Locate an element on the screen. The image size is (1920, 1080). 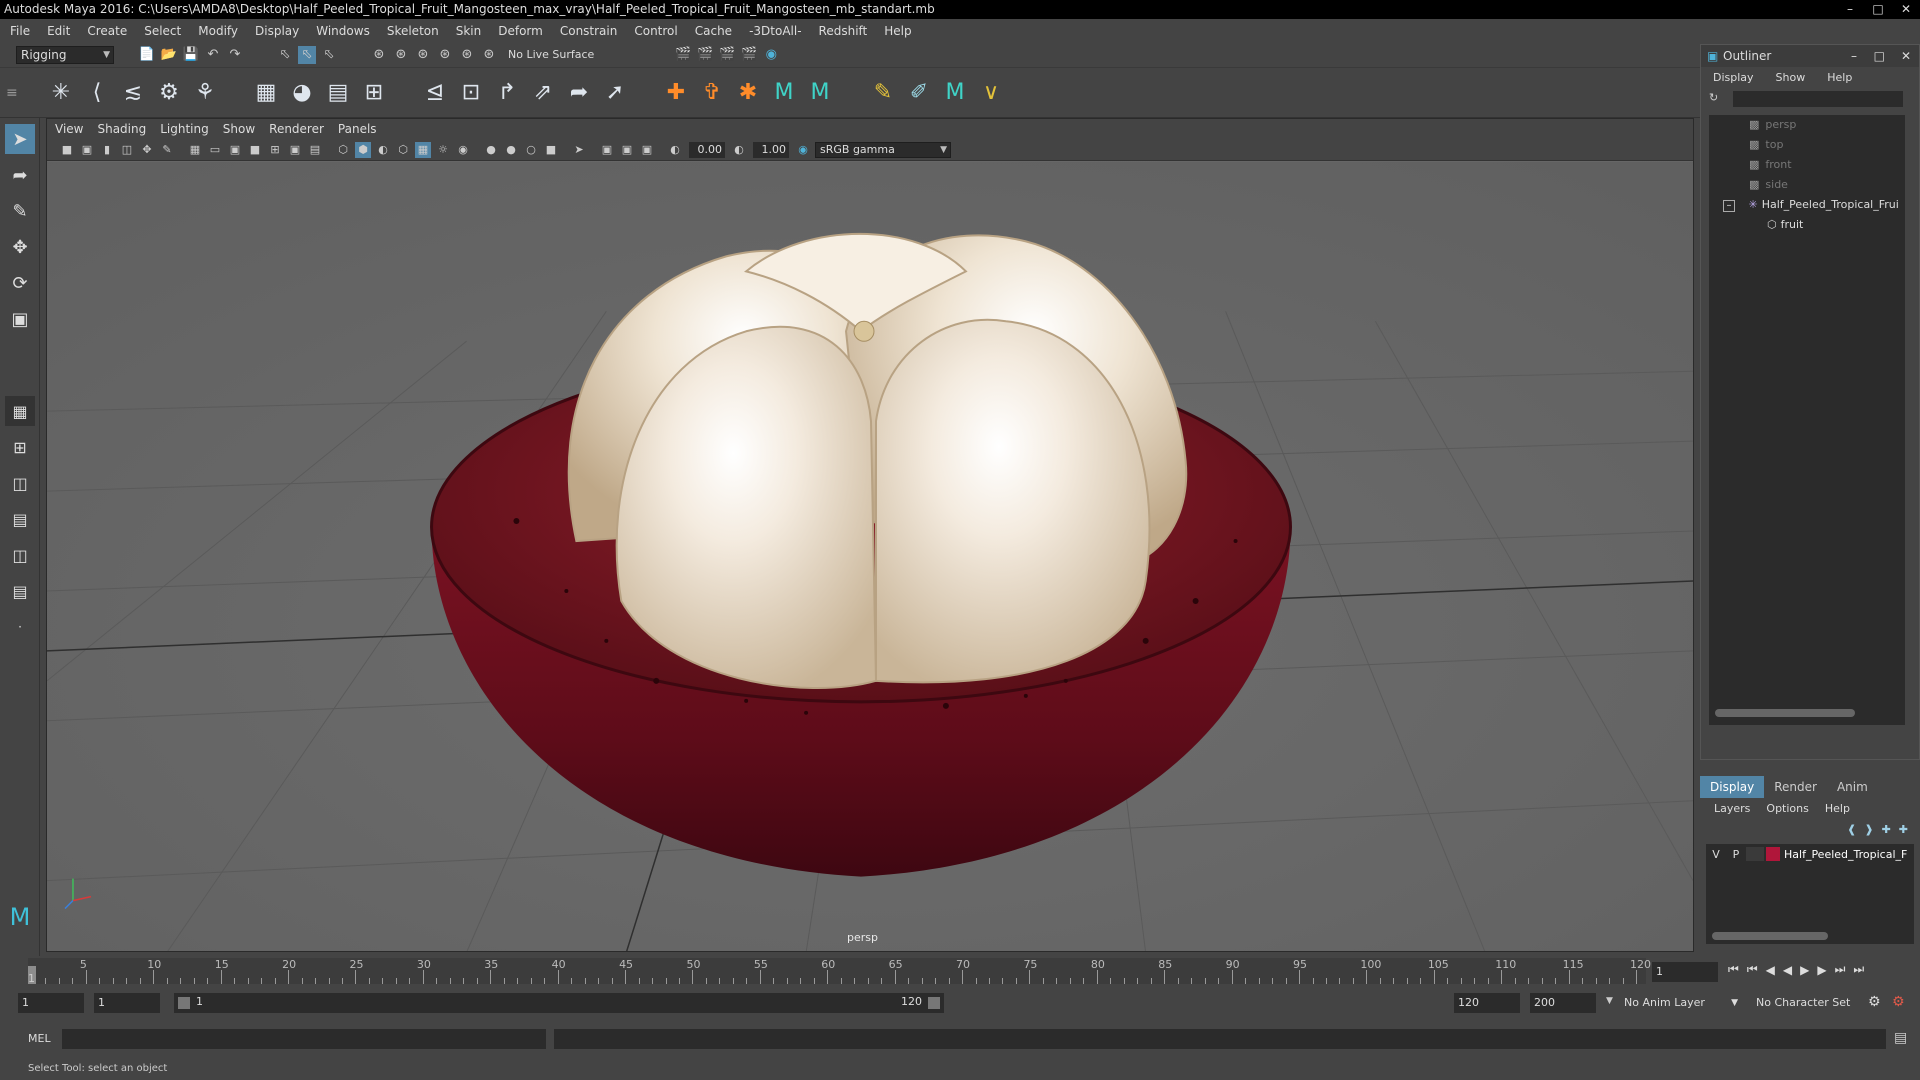
outliner-search-input is located at coordinates (1818, 99).